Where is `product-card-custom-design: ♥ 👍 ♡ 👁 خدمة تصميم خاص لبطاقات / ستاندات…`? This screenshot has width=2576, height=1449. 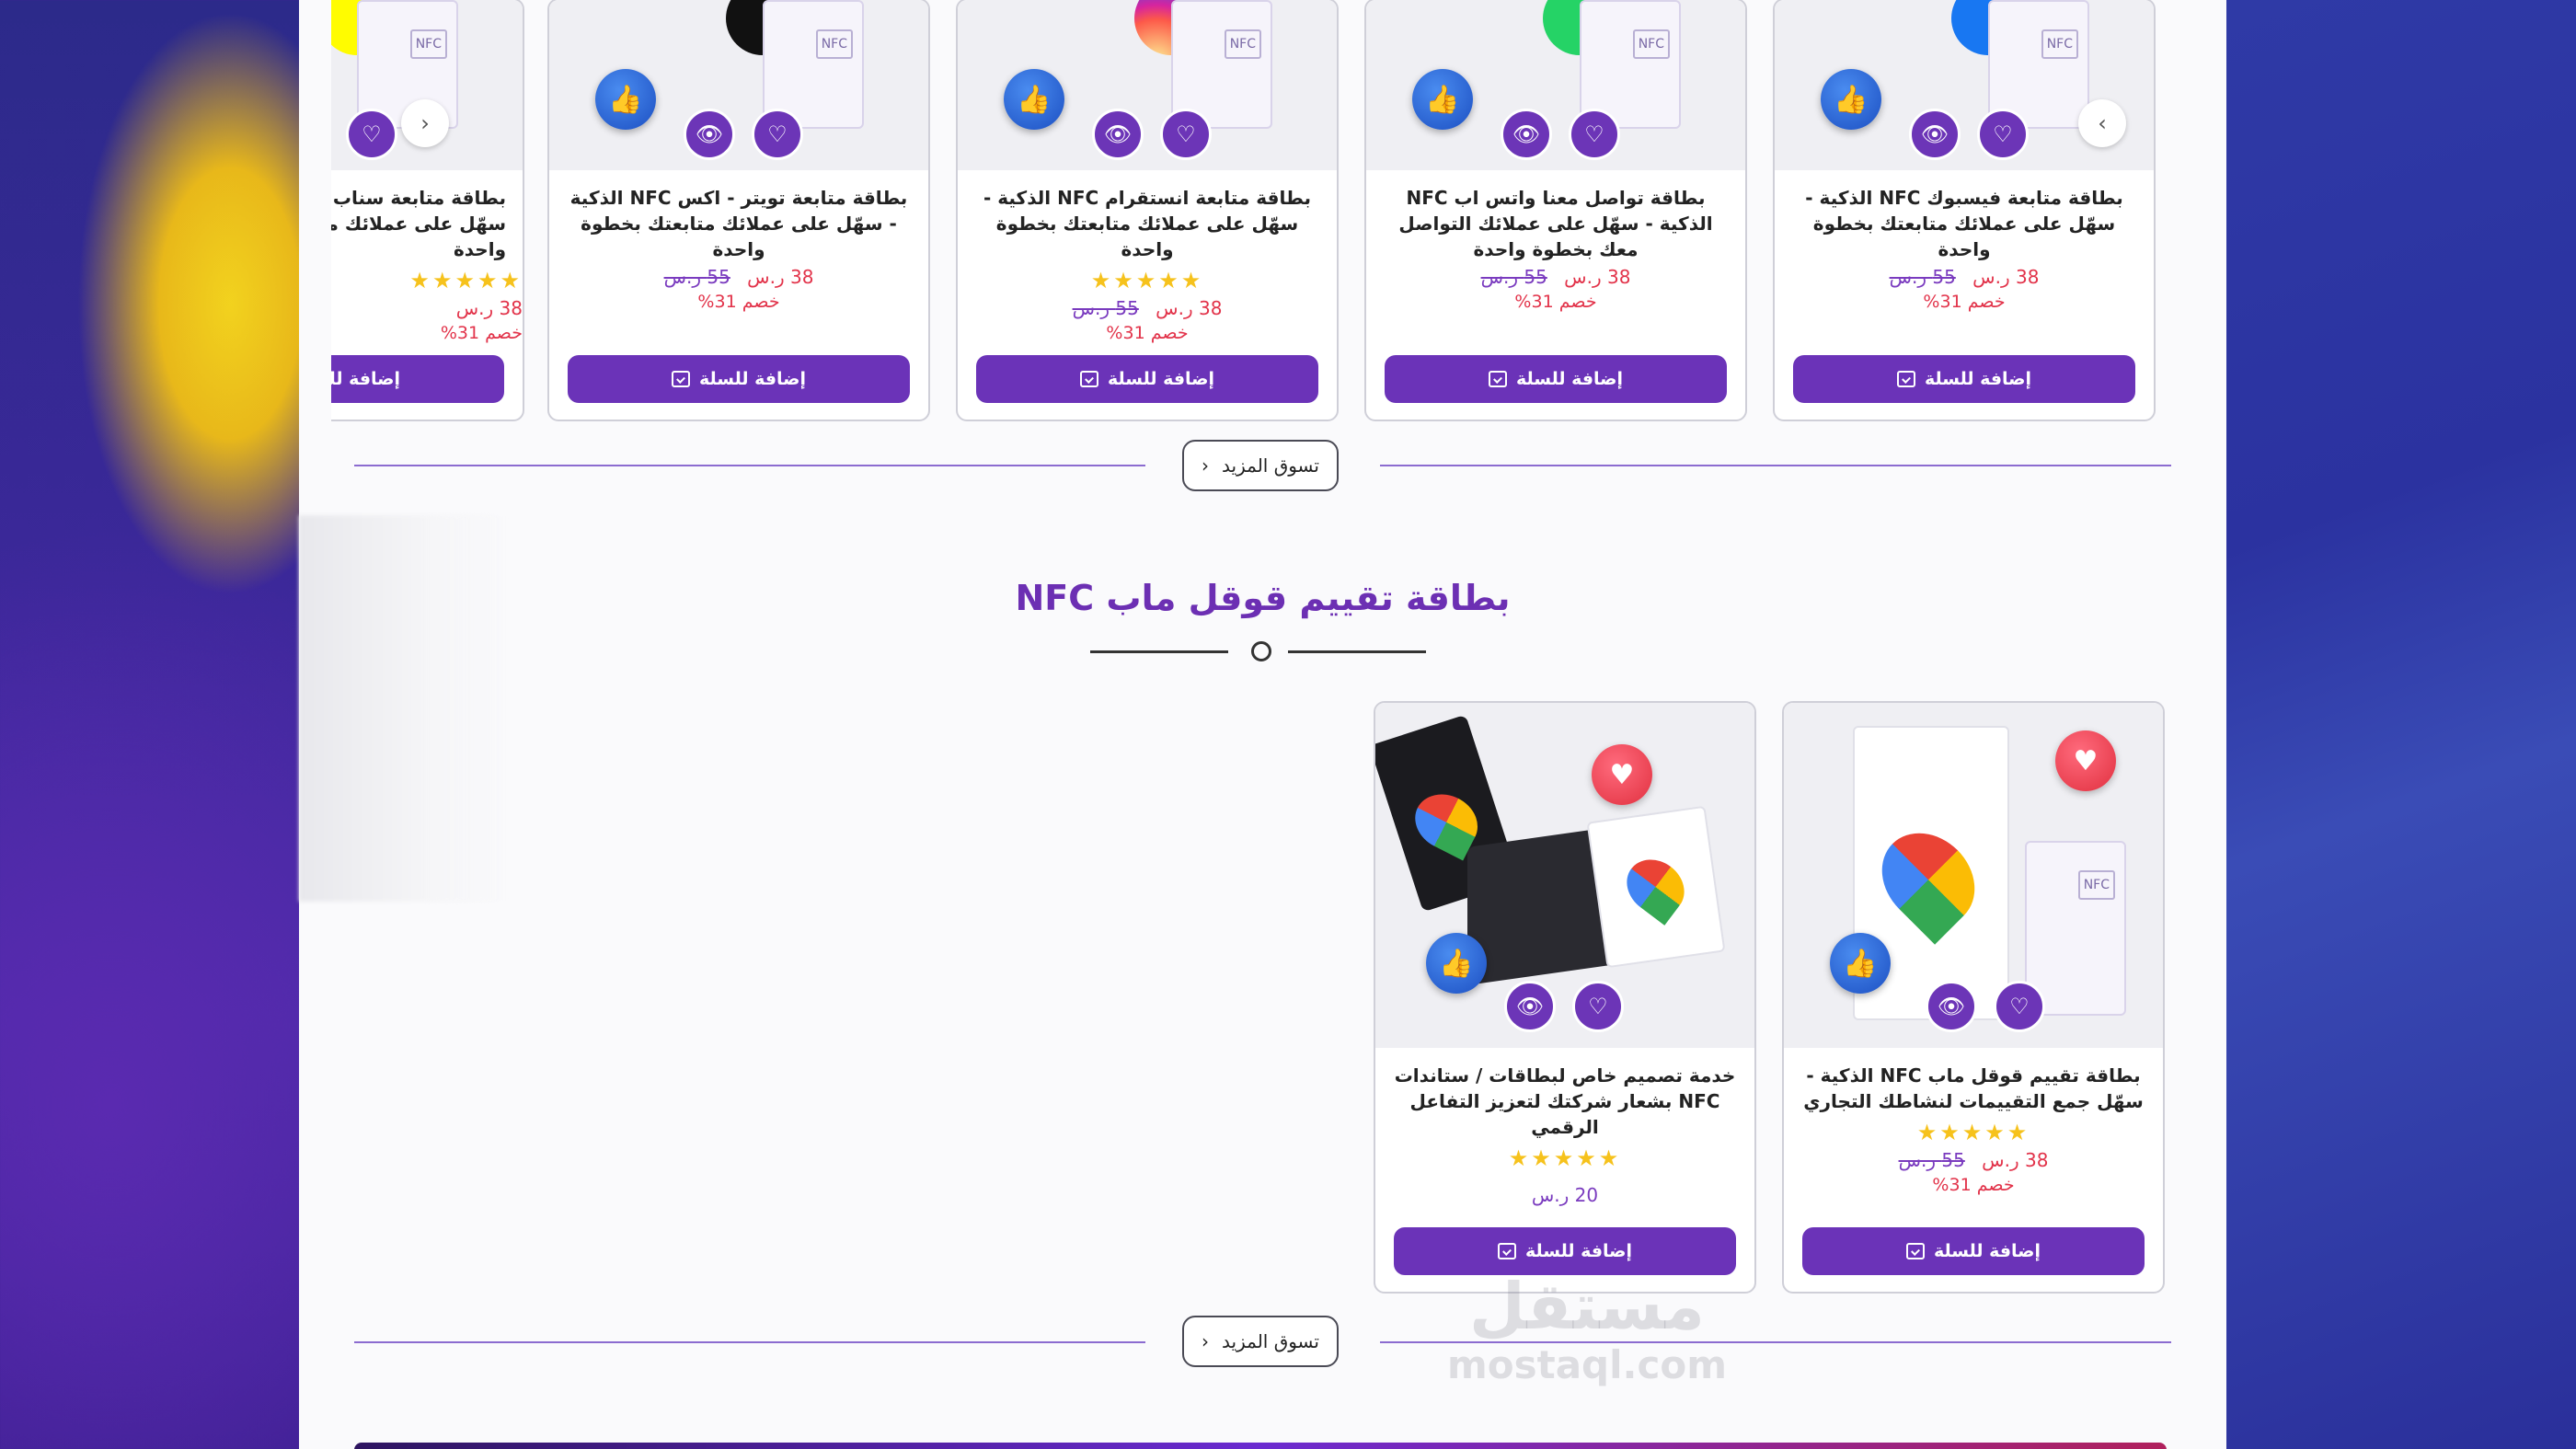 product-card-custom-design: ♥ 👍 ♡ 👁 خدمة تصميم خاص لبطاقات / ستاندات… is located at coordinates (1565, 997).